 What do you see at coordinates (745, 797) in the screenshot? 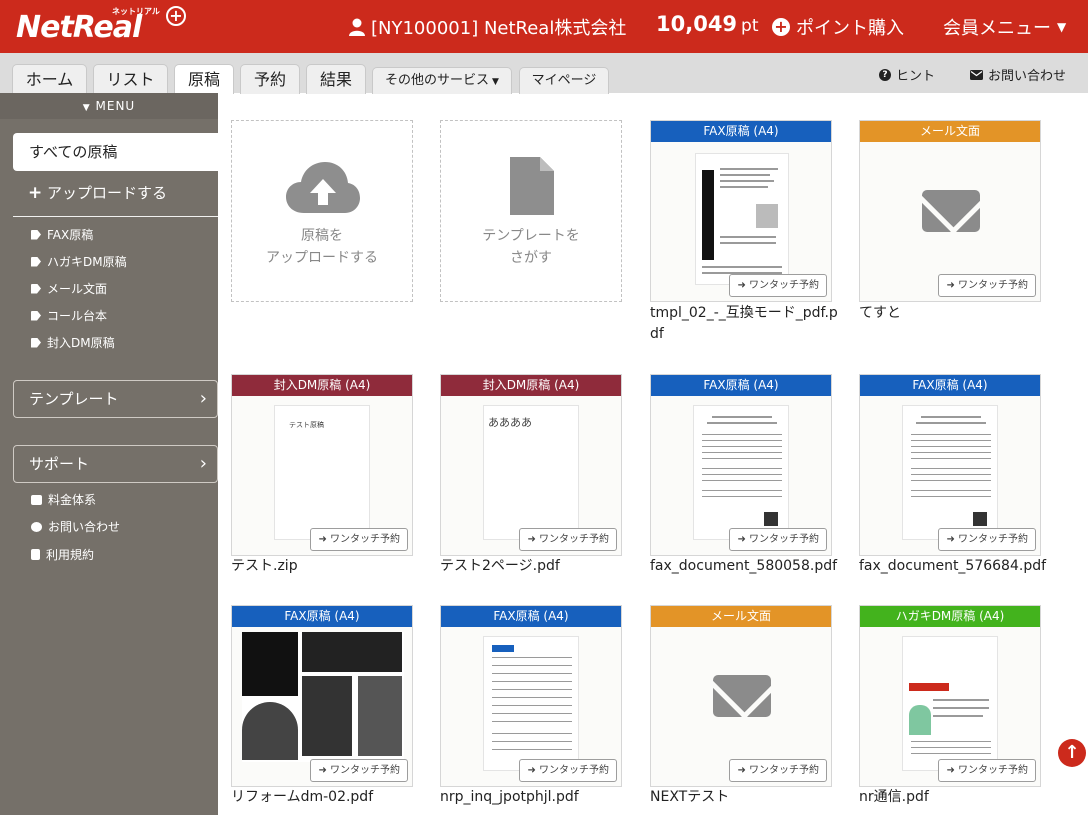
I see `card-file-name: NEXTテスト` at bounding box center [745, 797].